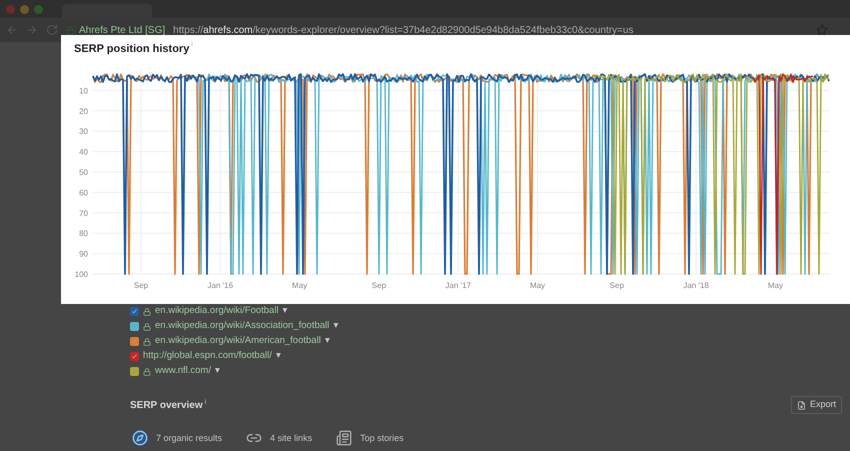 This screenshot has height=451, width=850. I want to click on back-icon, so click(12, 30).